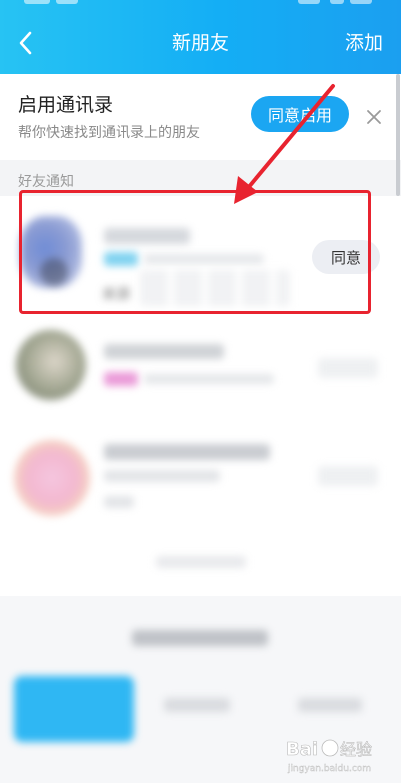 Image resolution: width=401 pixels, height=783 pixels. I want to click on header-bar: 新朋友 添加, so click(200, 37).